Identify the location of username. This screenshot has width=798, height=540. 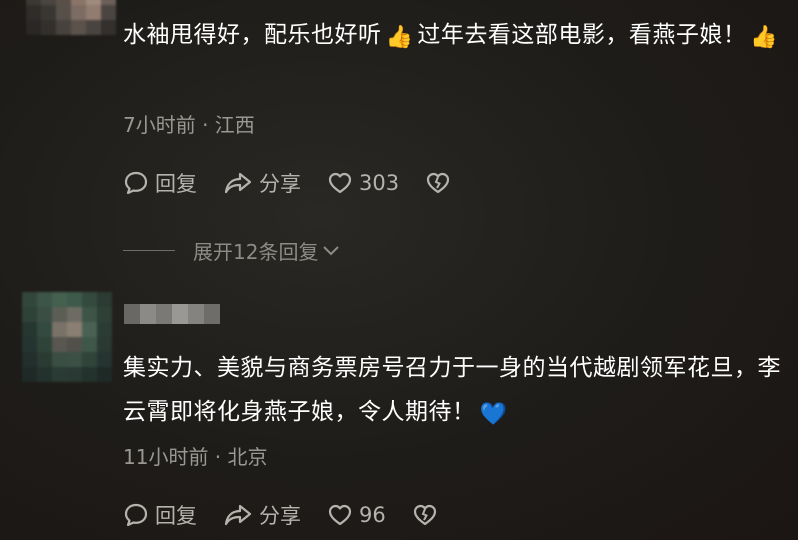
(172, 314).